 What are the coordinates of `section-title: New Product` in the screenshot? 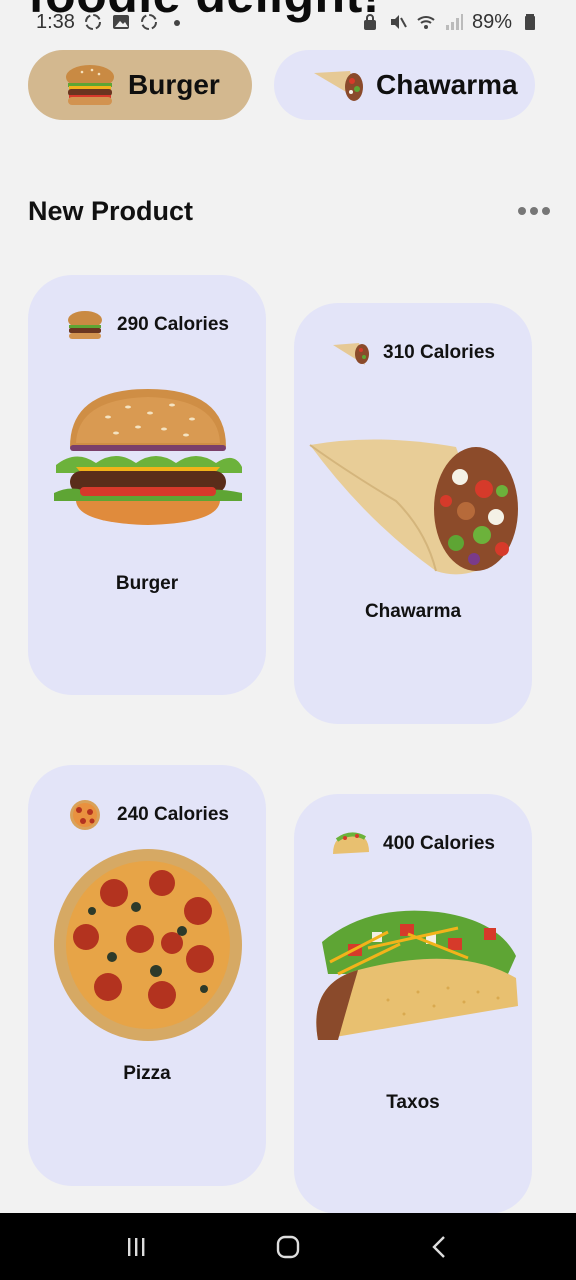 It's located at (111, 211).